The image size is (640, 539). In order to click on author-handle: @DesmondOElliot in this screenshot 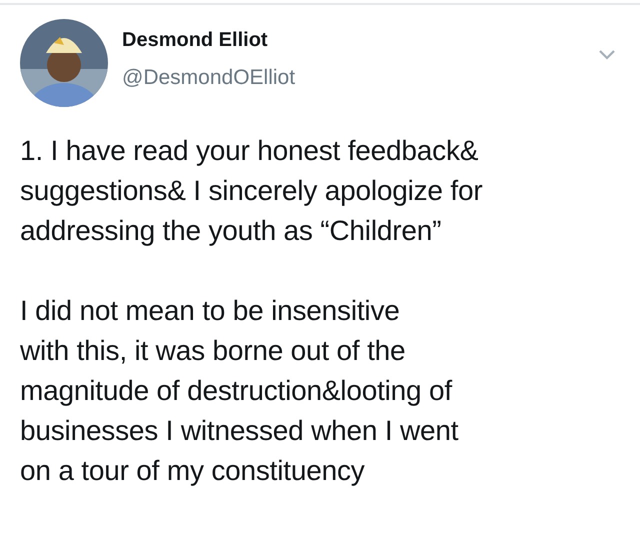, I will do `click(353, 78)`.